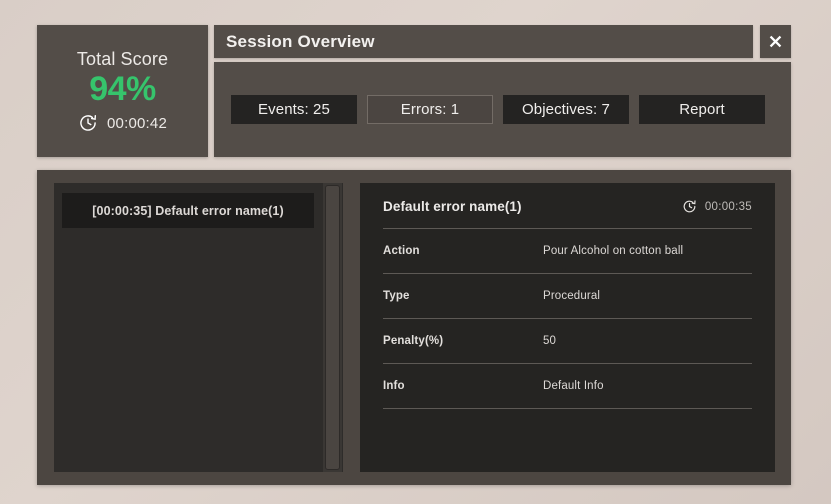  I want to click on tab-objectives-label: Objectives: 7, so click(565, 109).